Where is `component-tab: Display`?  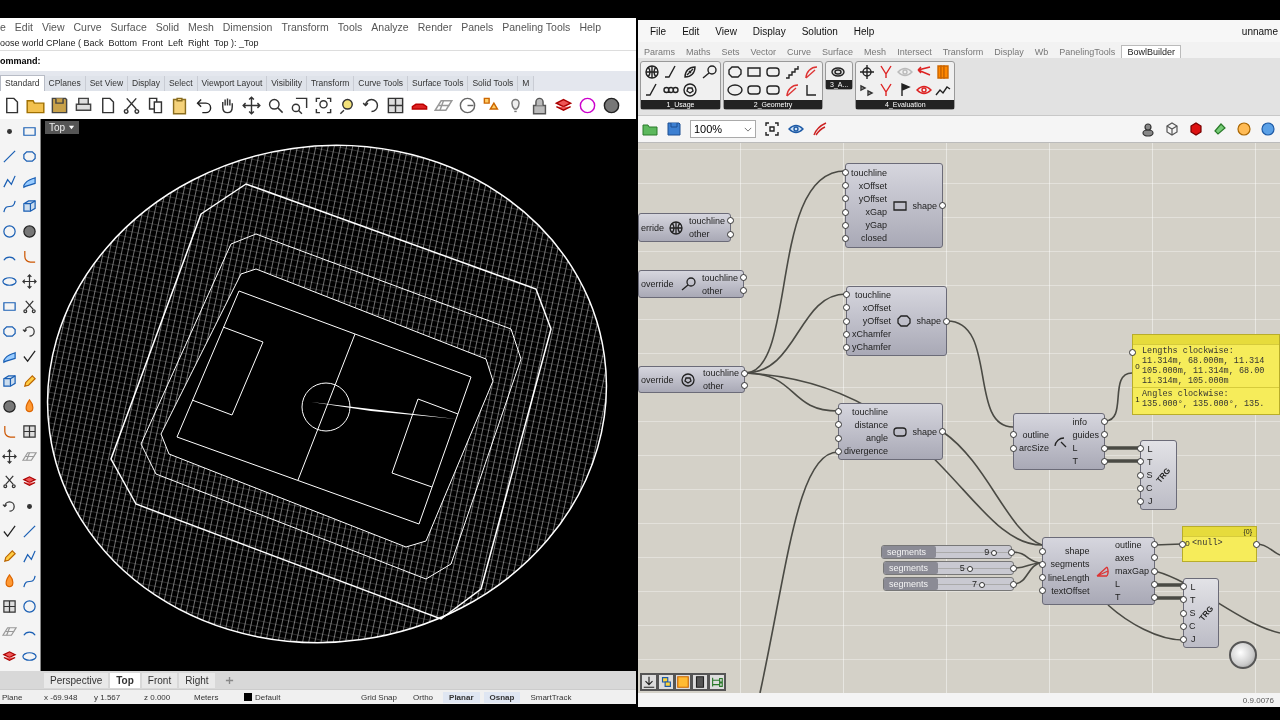
component-tab: Display is located at coordinates (1009, 52).